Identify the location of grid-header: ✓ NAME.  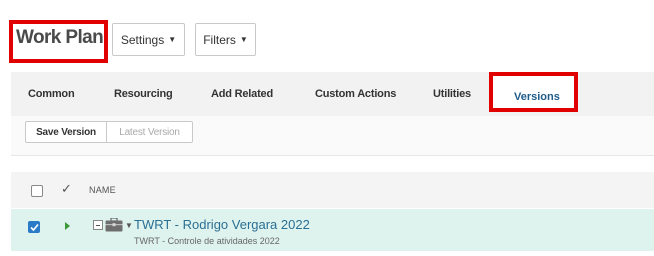
(332, 190).